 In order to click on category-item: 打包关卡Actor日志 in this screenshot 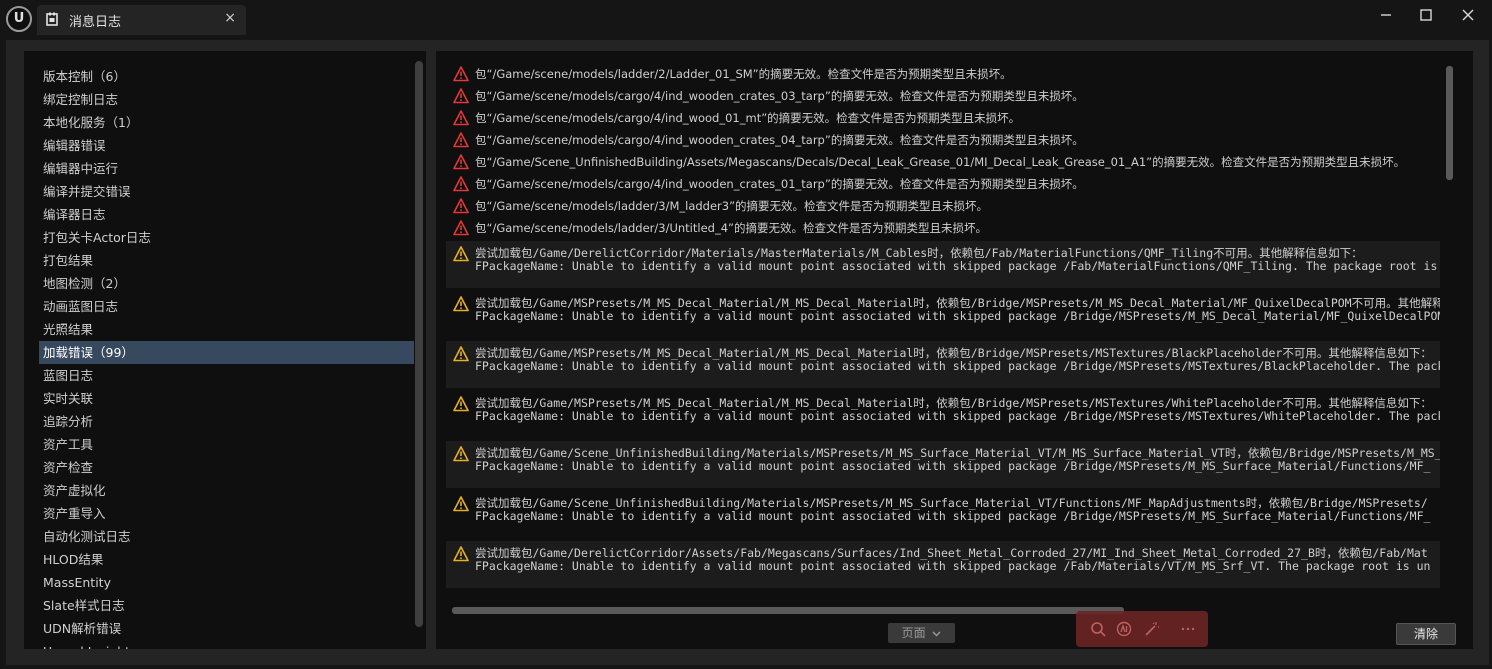, I will do `click(219, 237)`.